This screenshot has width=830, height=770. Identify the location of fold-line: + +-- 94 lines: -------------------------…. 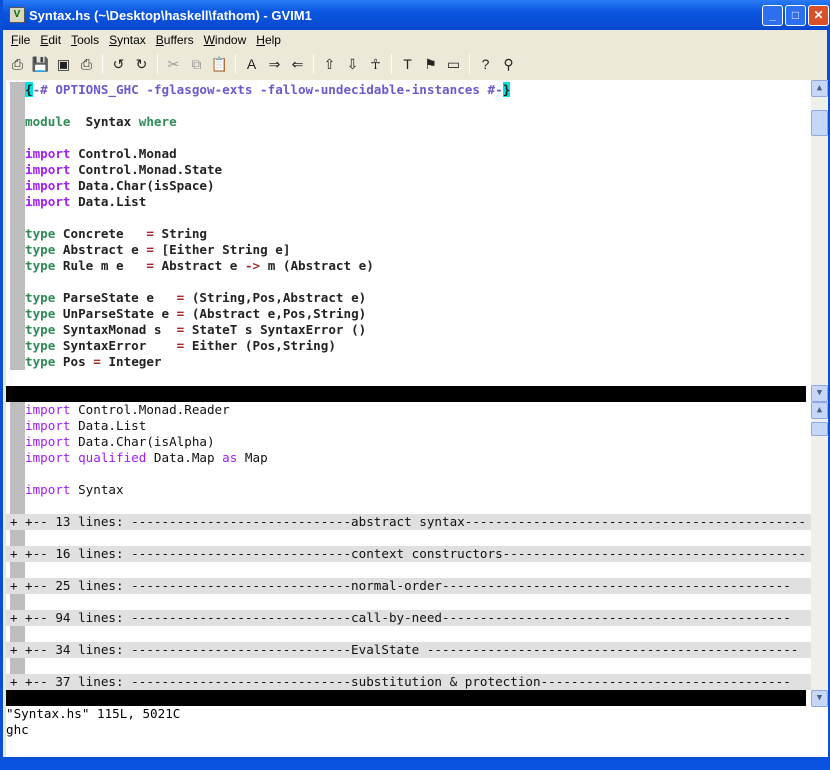
(408, 618).